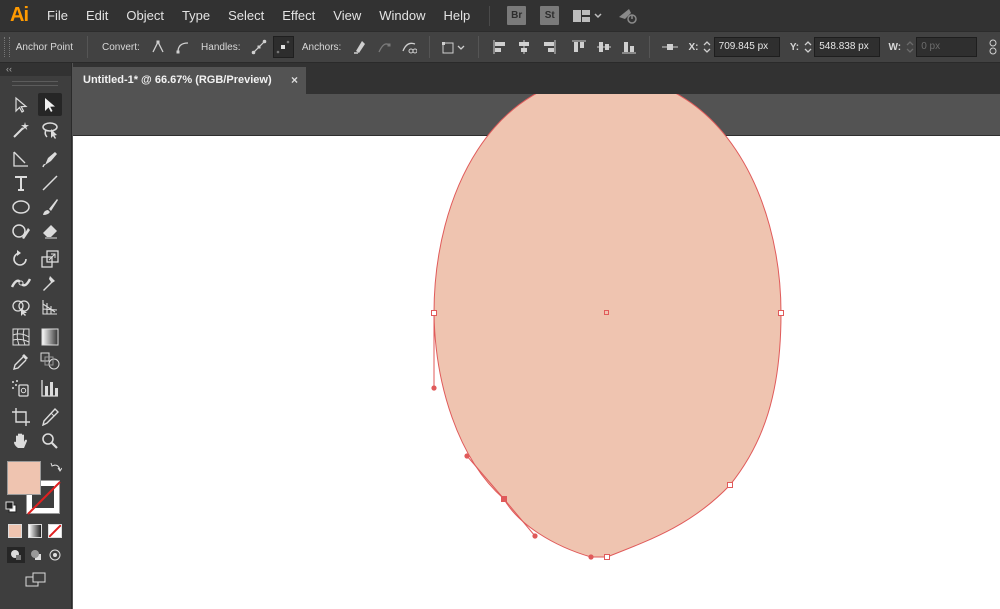 This screenshot has height=609, width=1000. What do you see at coordinates (670, 47) in the screenshot?
I see `reference-point-icon` at bounding box center [670, 47].